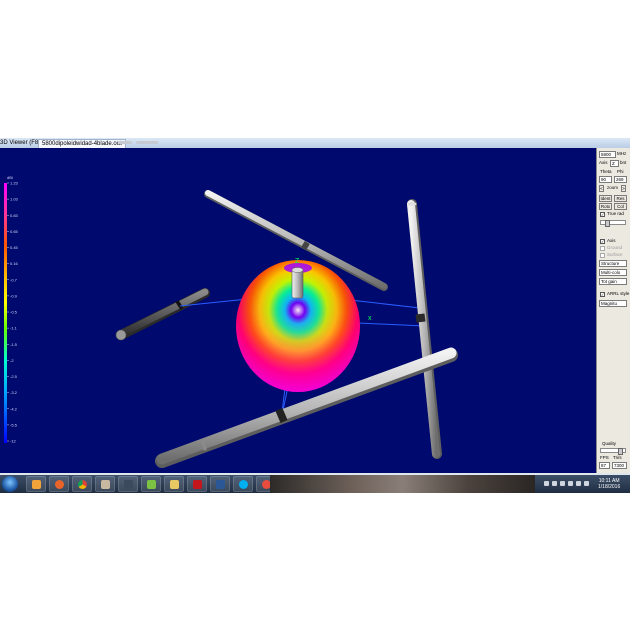 The width and height of the screenshot is (630, 630). Describe the element at coordinates (602, 241) in the screenshot. I see `axis-checkbox: ✓` at that location.